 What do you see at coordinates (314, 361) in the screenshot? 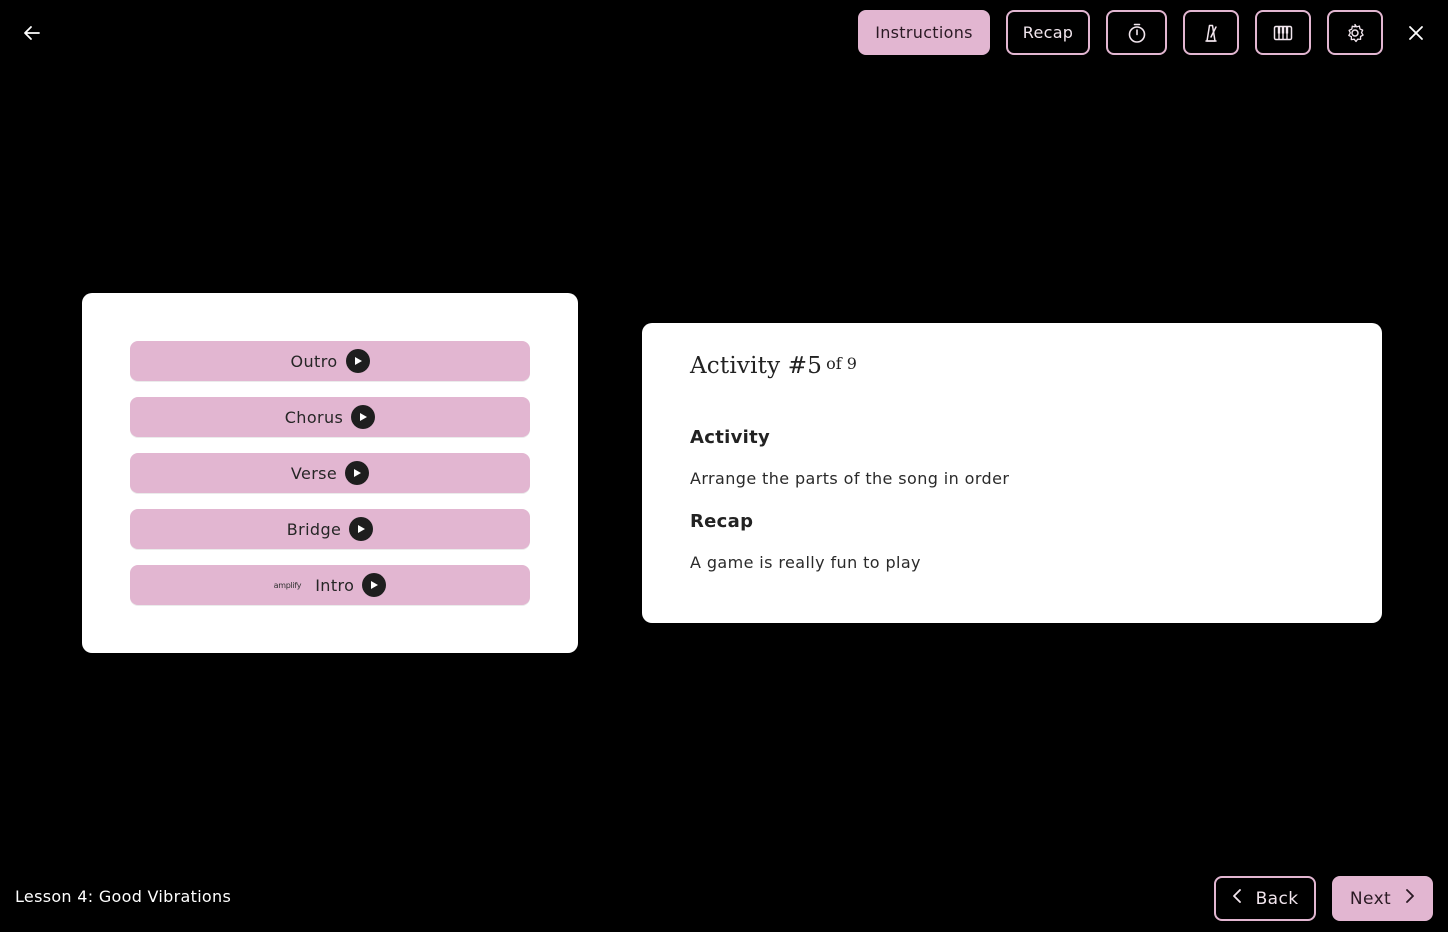
I see `song-part-label: Outro` at bounding box center [314, 361].